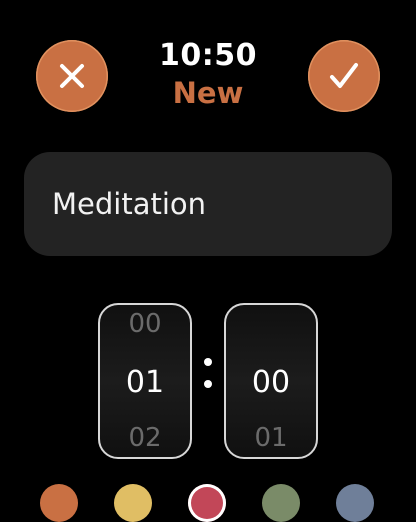 The width and height of the screenshot is (416, 522). What do you see at coordinates (281, 503) in the screenshot?
I see `color-swatch-green` at bounding box center [281, 503].